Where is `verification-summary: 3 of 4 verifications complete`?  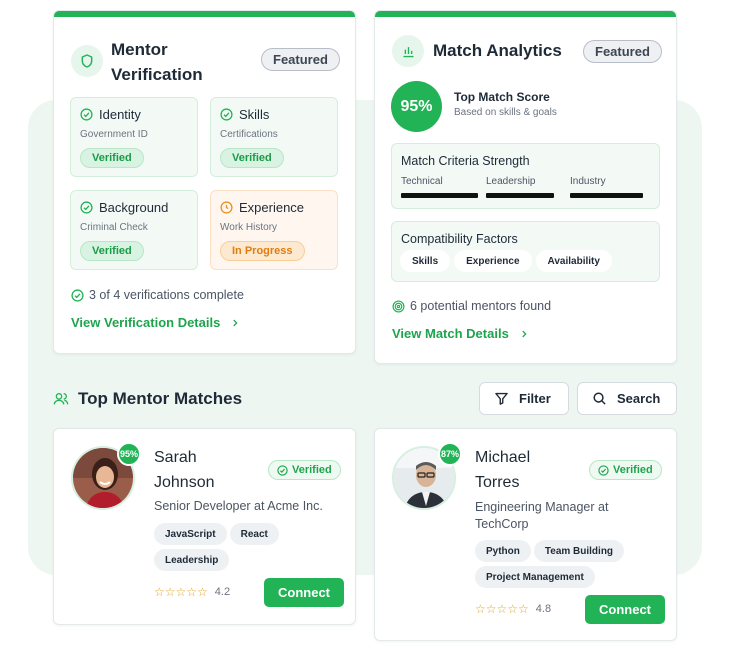
verification-summary: 3 of 4 verifications complete is located at coordinates (157, 295).